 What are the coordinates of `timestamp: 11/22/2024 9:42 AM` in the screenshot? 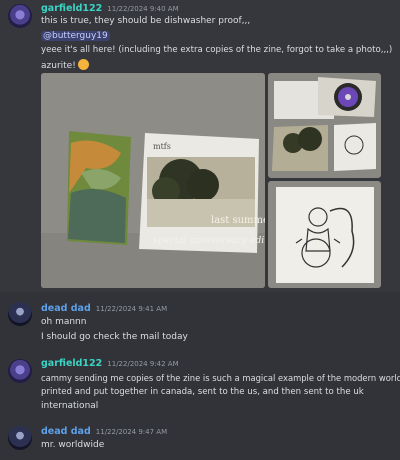 It's located at (143, 364).